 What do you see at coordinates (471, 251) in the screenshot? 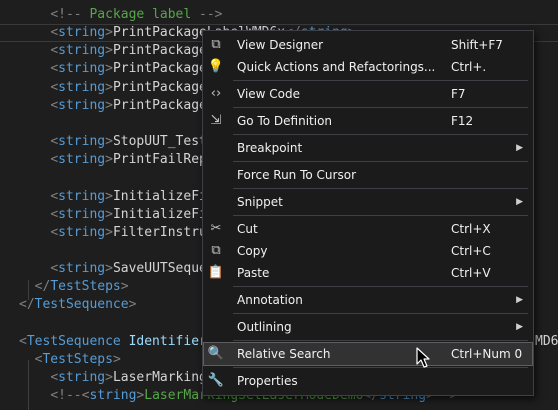
I see `menu-item-shortcut: Ctrl+C` at bounding box center [471, 251].